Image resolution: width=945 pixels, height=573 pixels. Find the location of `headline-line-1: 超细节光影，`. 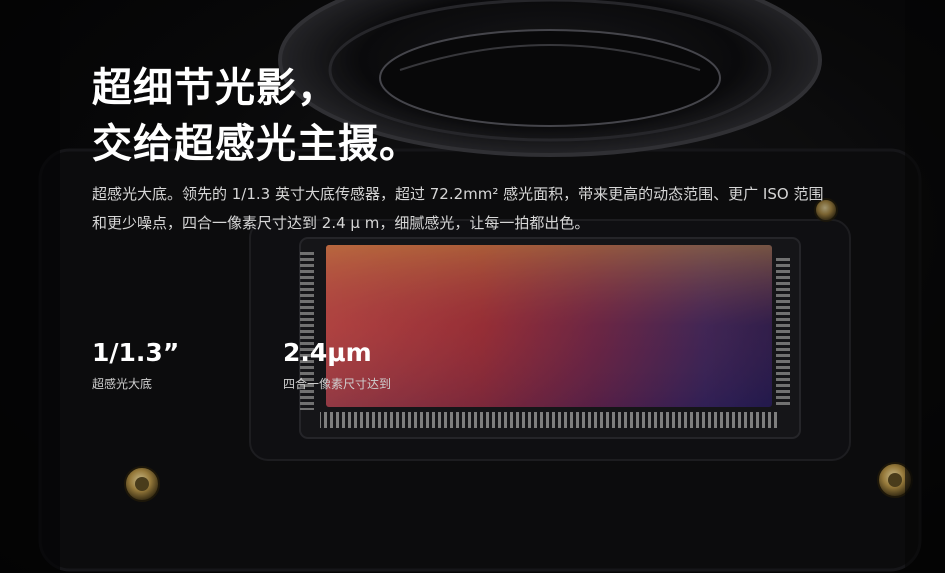

headline-line-1: 超细节光影， is located at coordinates (215, 88).